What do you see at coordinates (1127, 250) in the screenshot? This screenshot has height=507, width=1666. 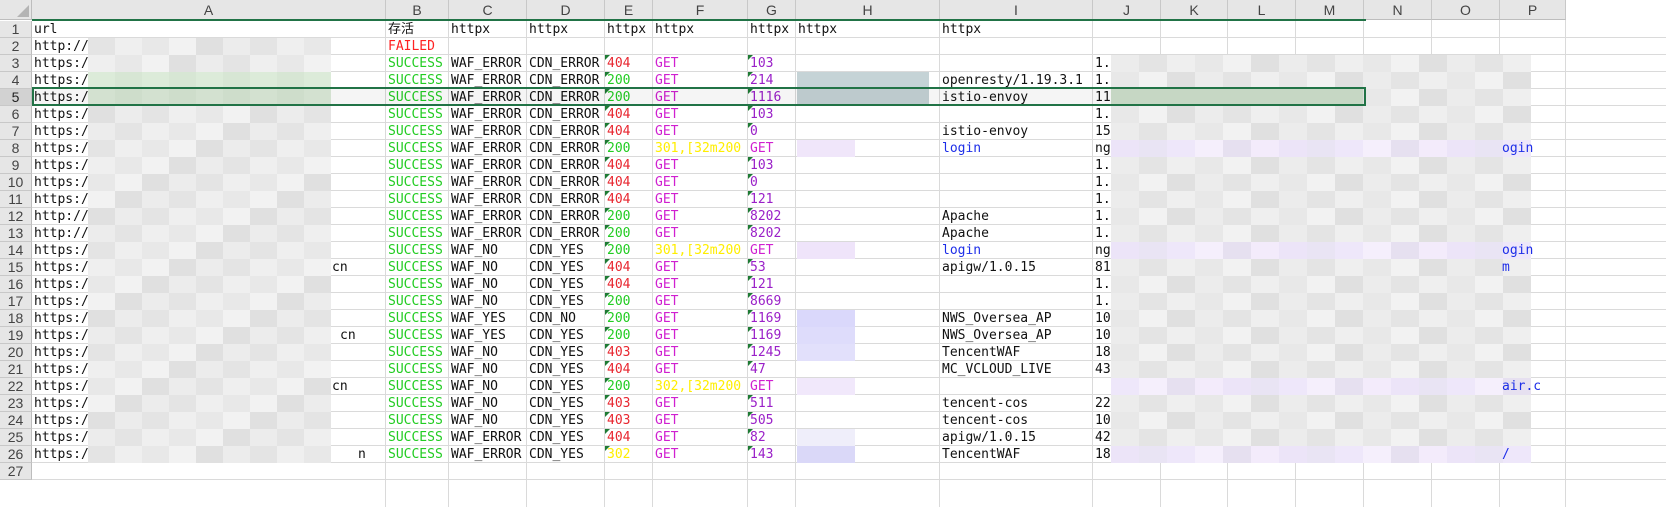 I see `cell-j: ng` at bounding box center [1127, 250].